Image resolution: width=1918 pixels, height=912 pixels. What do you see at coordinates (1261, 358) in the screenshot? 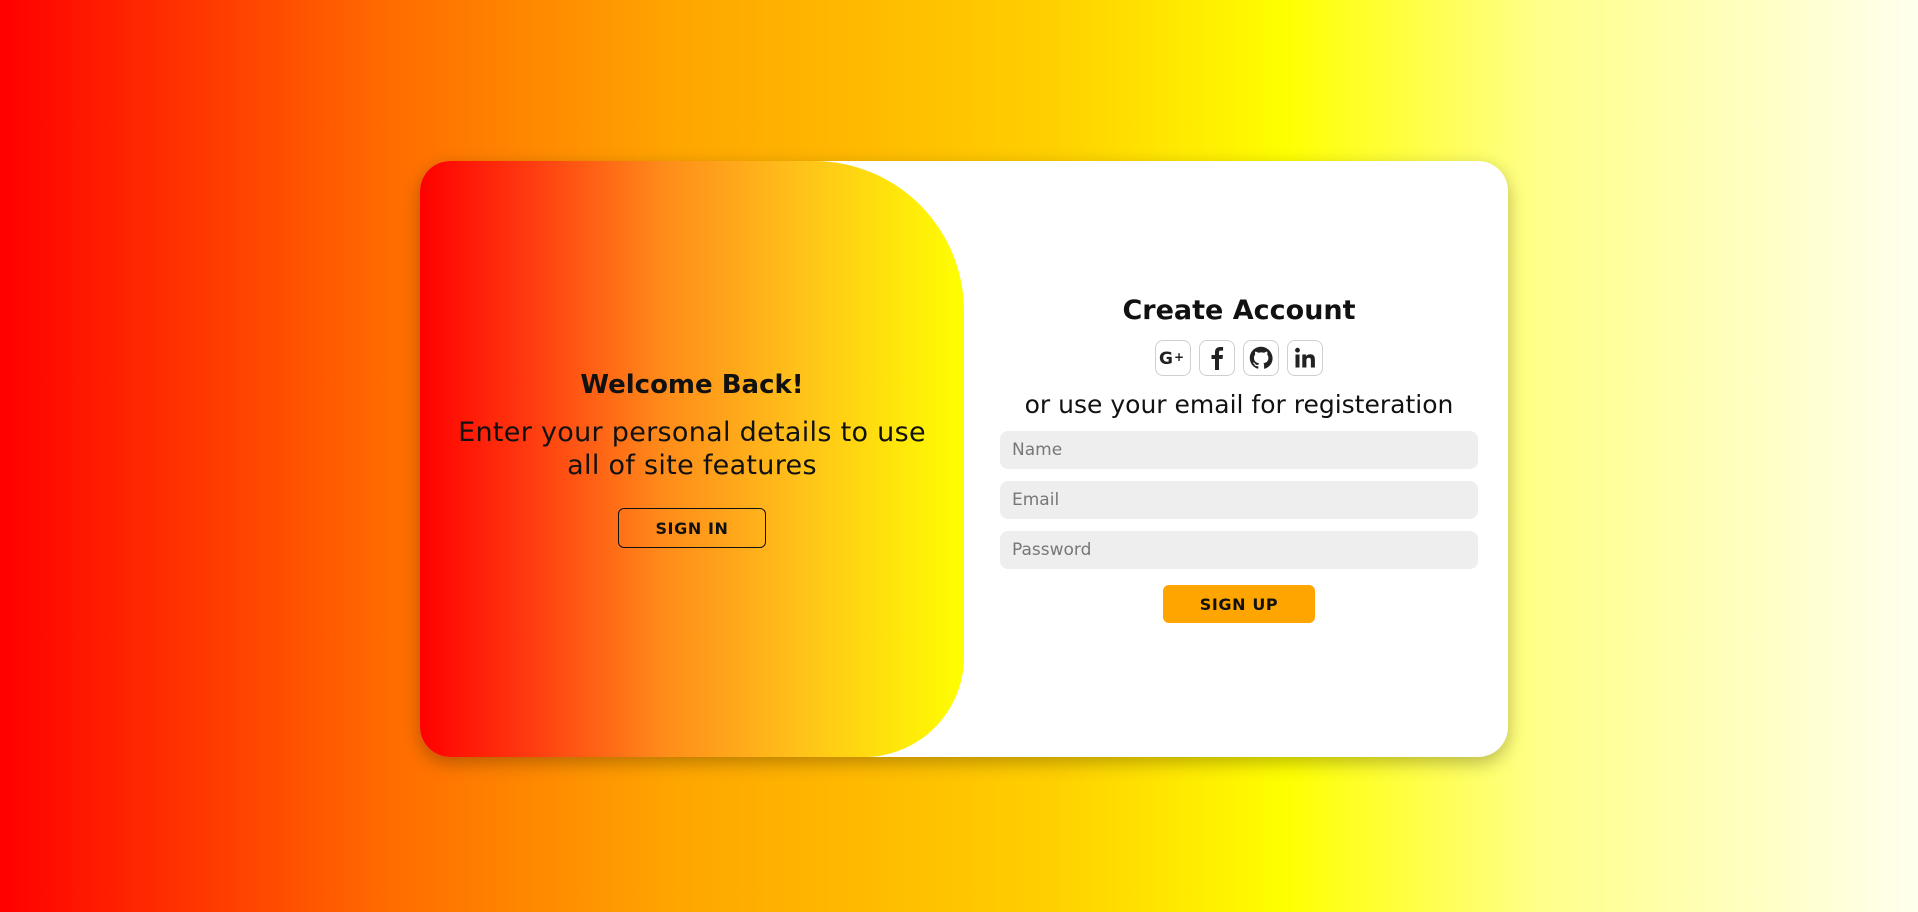
I see `github-icon` at bounding box center [1261, 358].